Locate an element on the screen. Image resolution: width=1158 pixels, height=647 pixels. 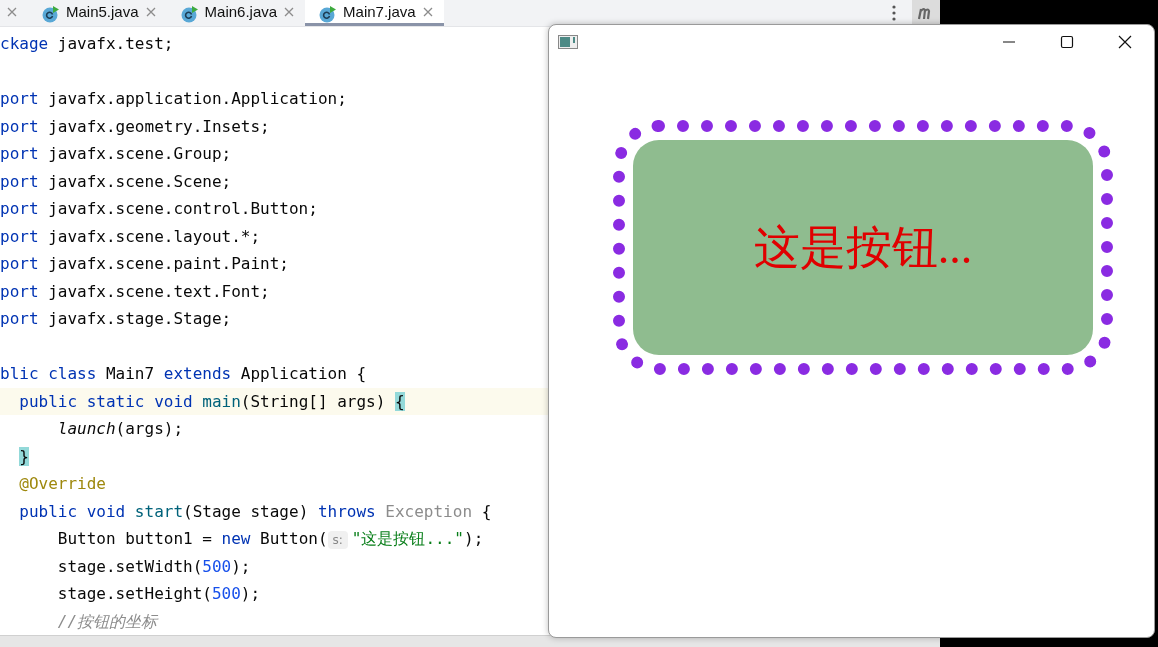
app-icon is located at coordinates (568, 42).